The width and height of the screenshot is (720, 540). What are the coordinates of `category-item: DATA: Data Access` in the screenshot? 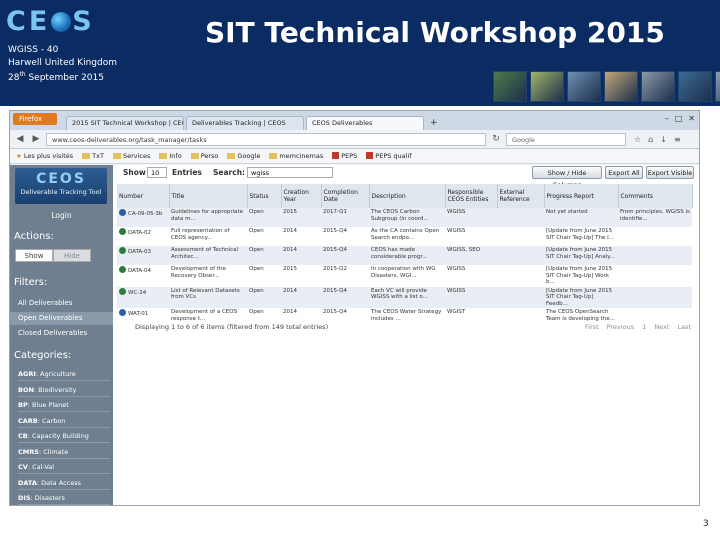 It's located at (64, 483).